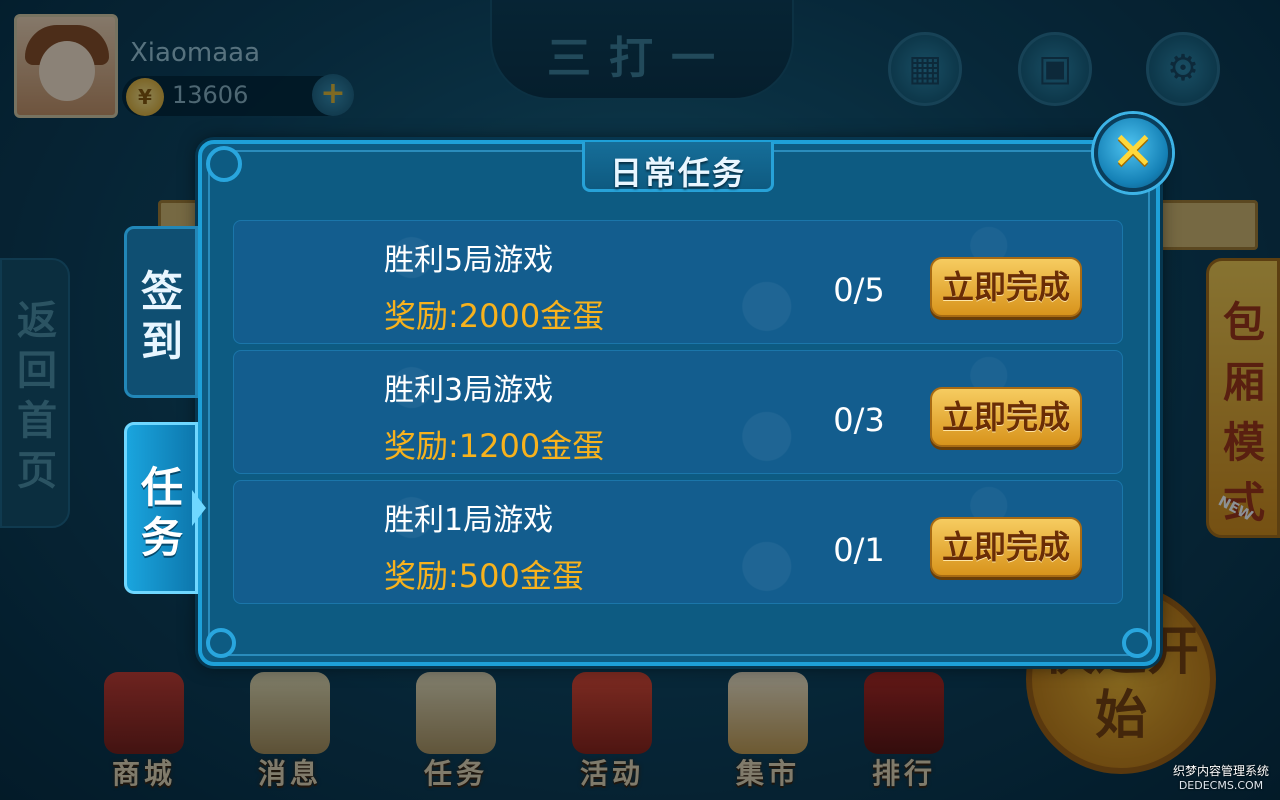 This screenshot has height=800, width=1280. Describe the element at coordinates (1220, 771) in the screenshot. I see `watermark-line-1: 织梦内容管理系统` at that location.